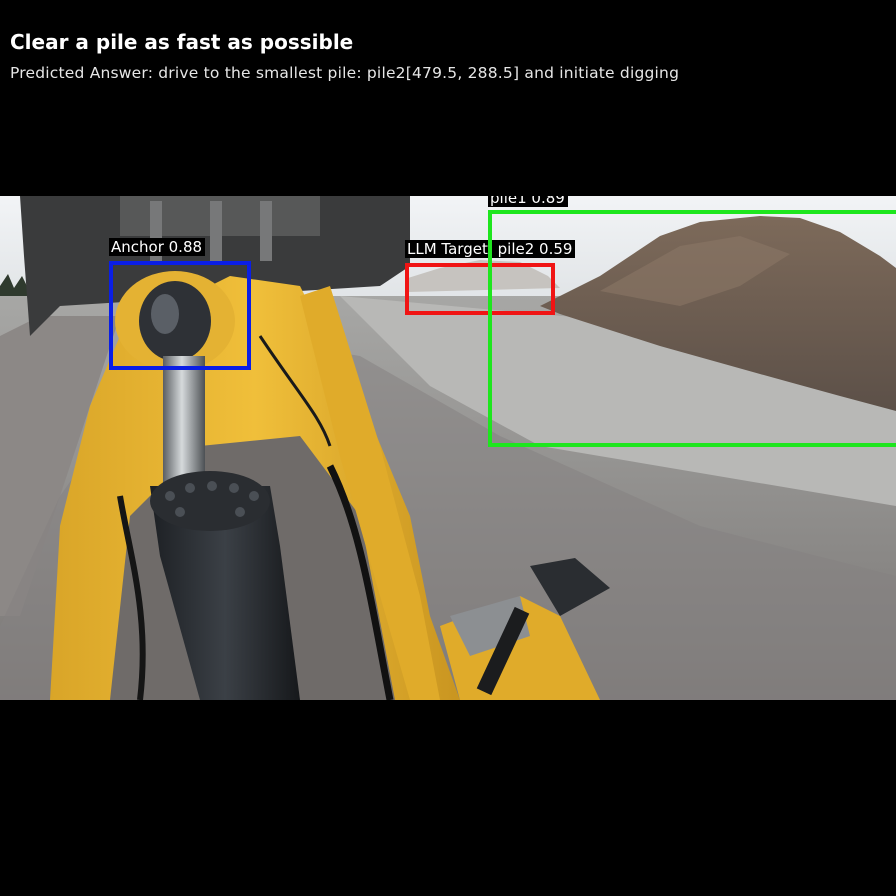  Describe the element at coordinates (157, 247) in the screenshot. I see `anchor-label: Anchor 0.88` at that location.